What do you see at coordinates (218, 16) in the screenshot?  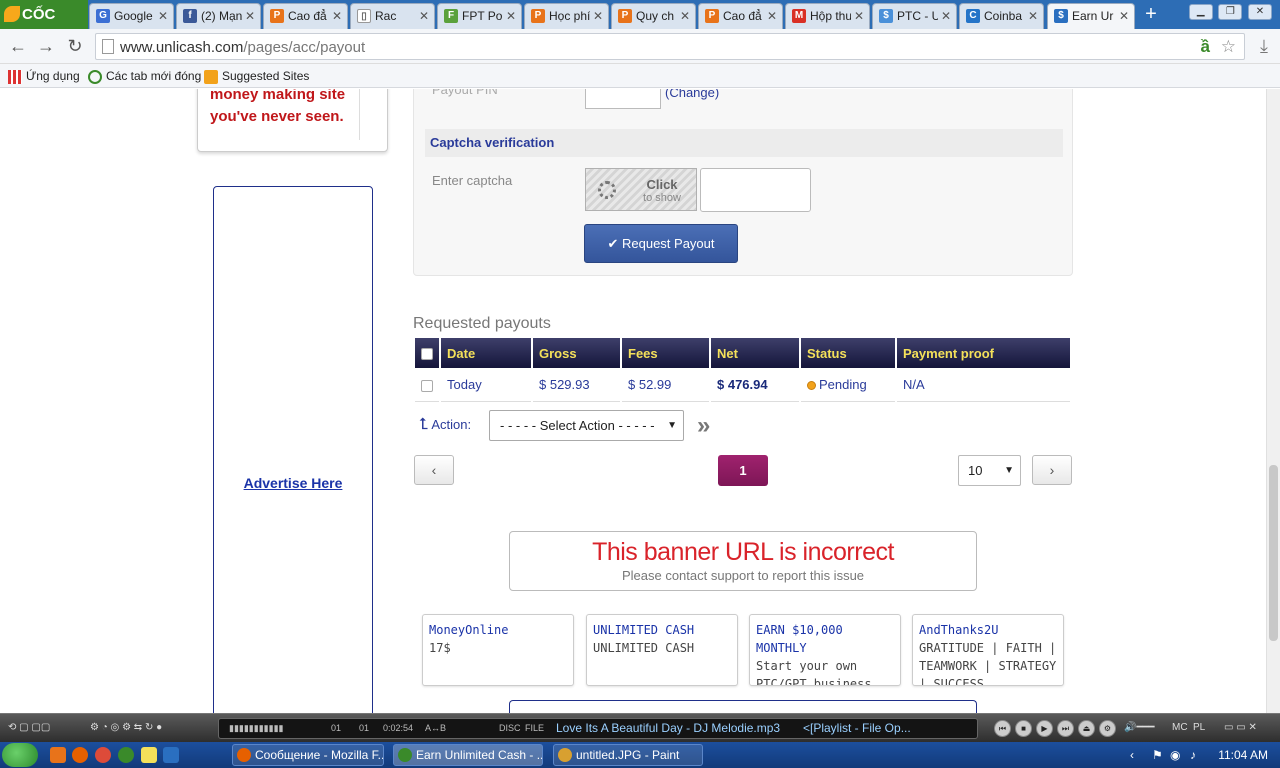 I see `browser-tab: f (2) Mạng✕` at bounding box center [218, 16].